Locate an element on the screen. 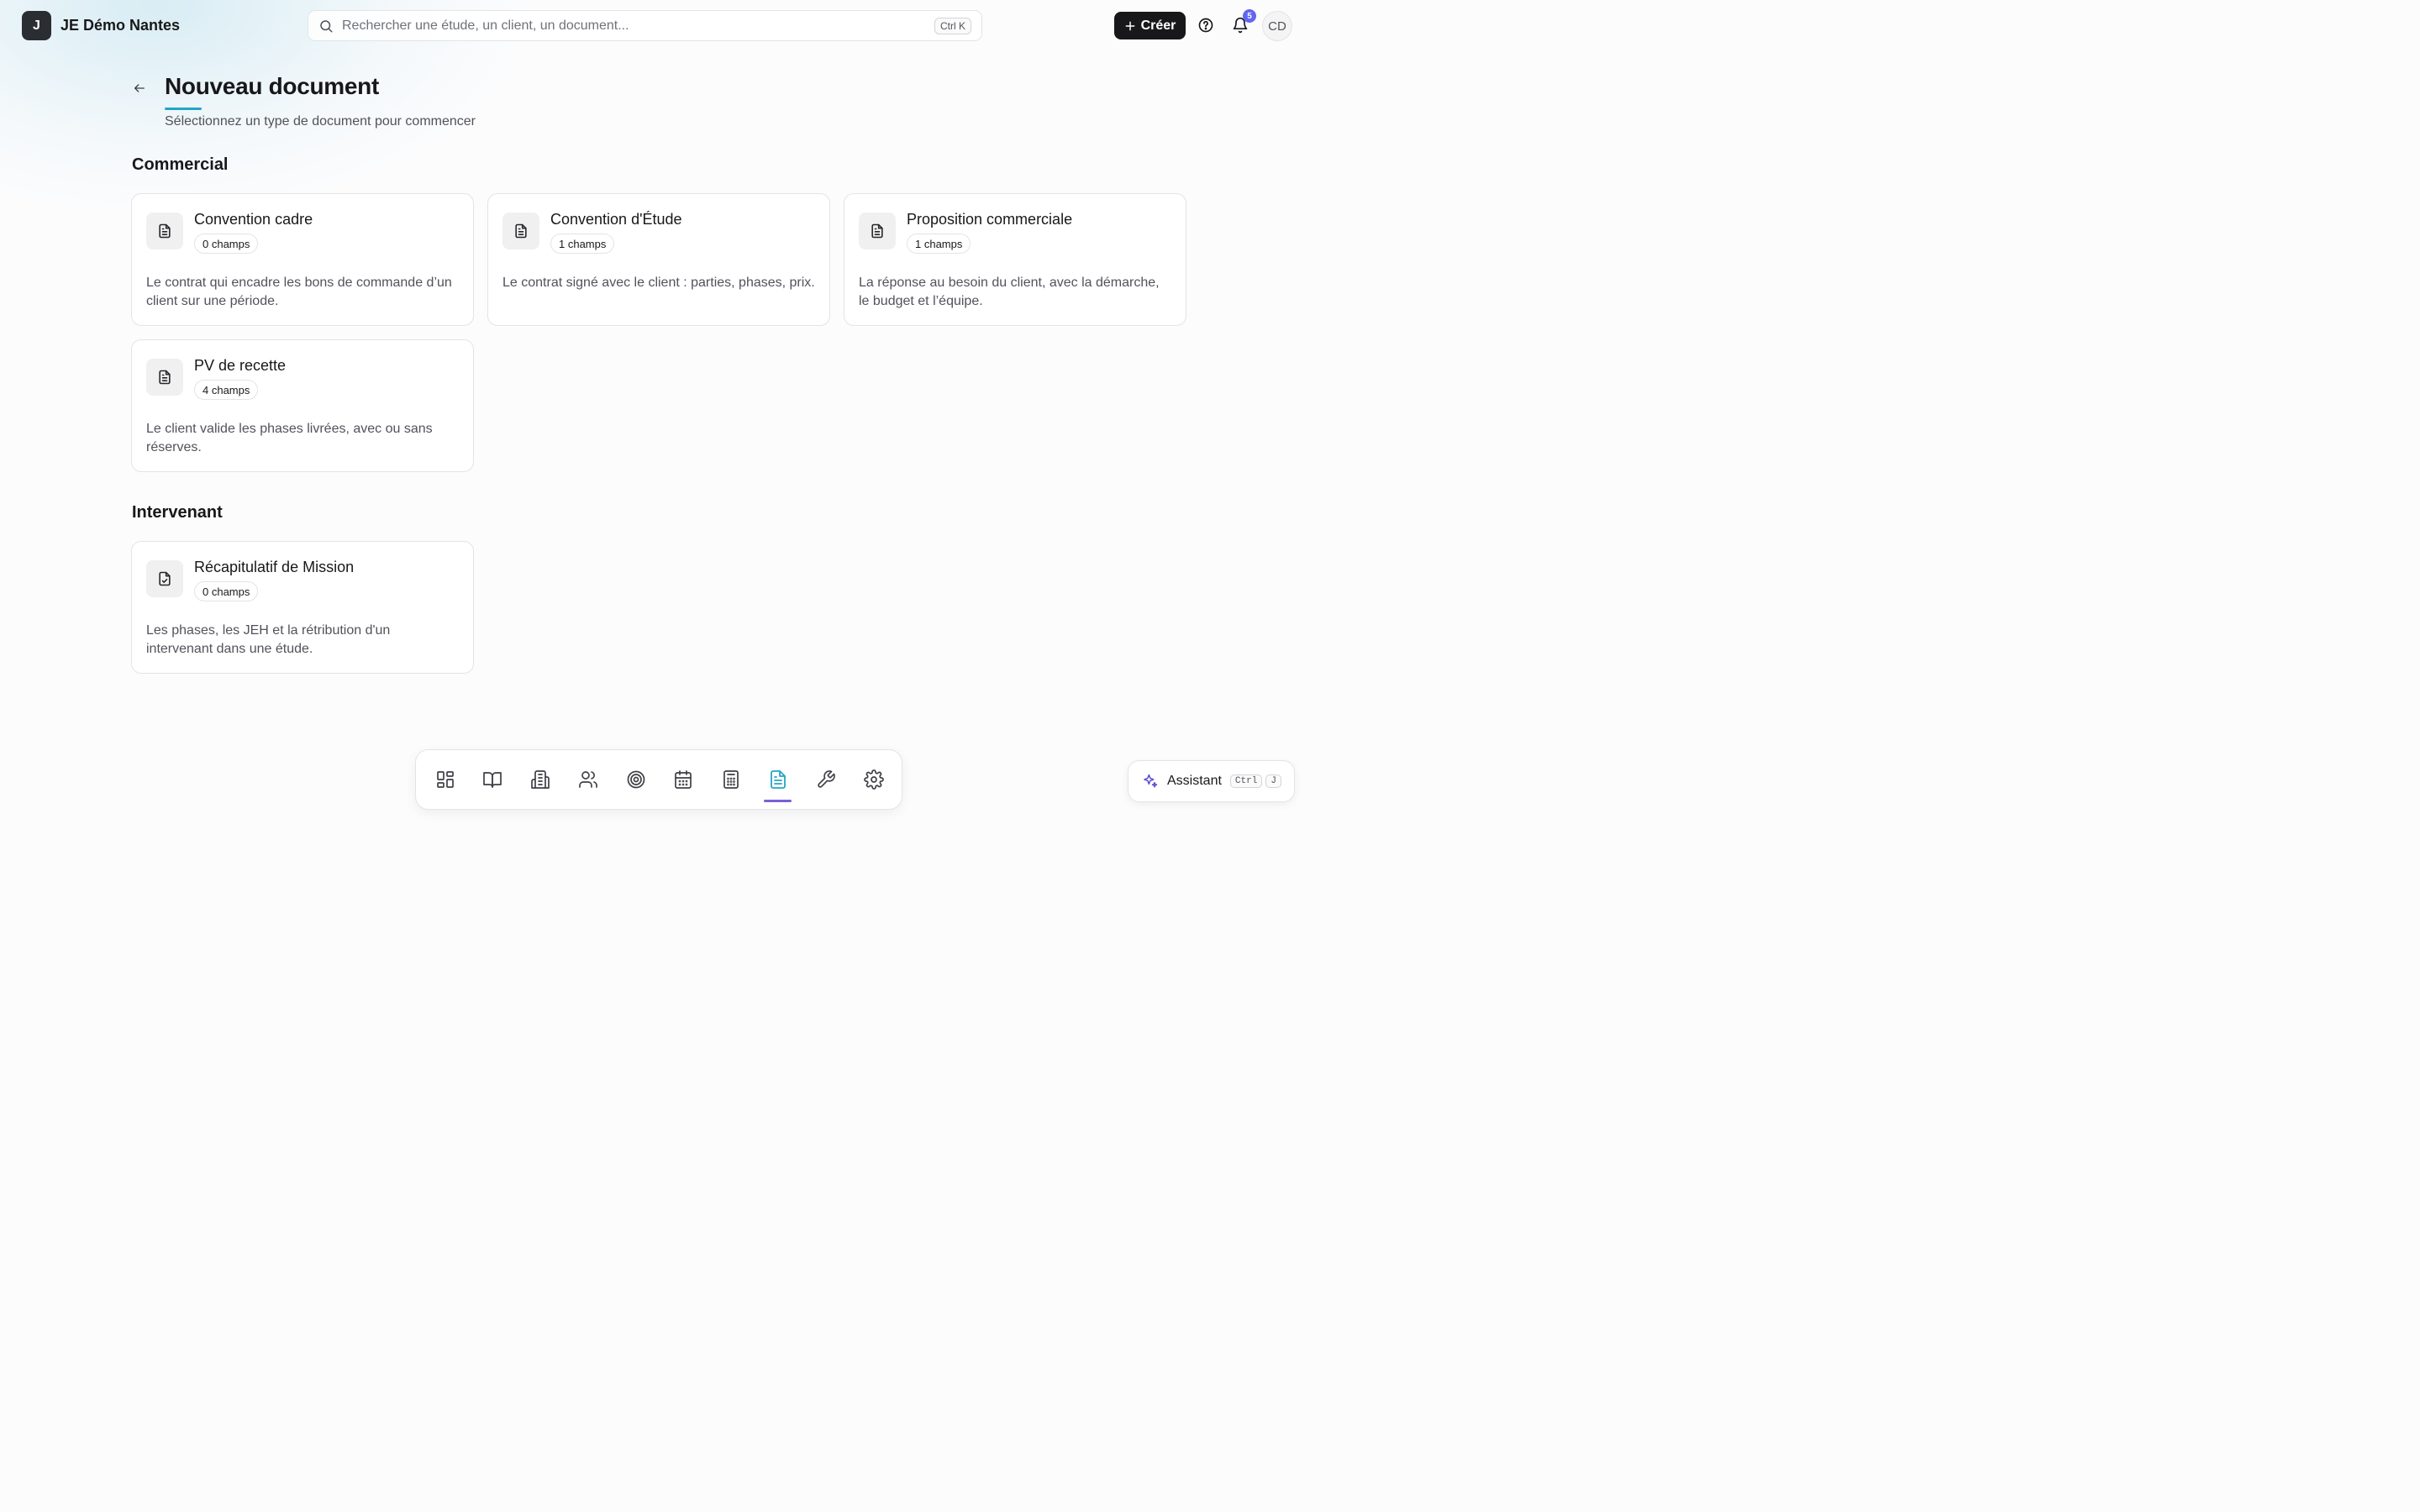 This screenshot has height=1512, width=2420. settings-icon is located at coordinates (874, 779).